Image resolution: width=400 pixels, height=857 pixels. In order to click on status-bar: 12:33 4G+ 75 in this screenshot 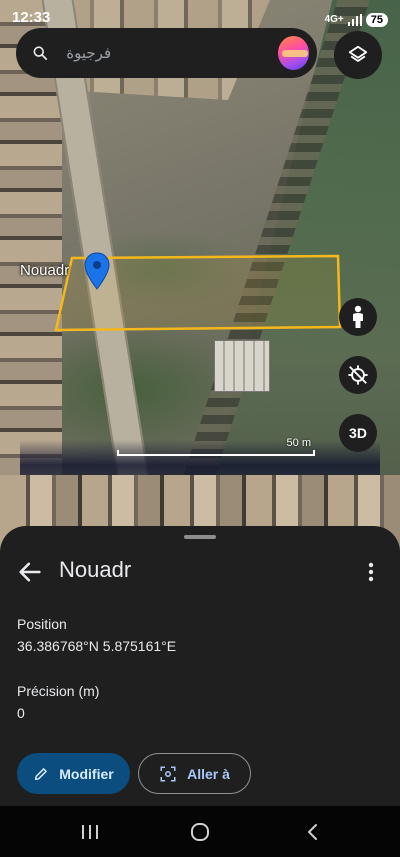, I will do `click(200, 15)`.